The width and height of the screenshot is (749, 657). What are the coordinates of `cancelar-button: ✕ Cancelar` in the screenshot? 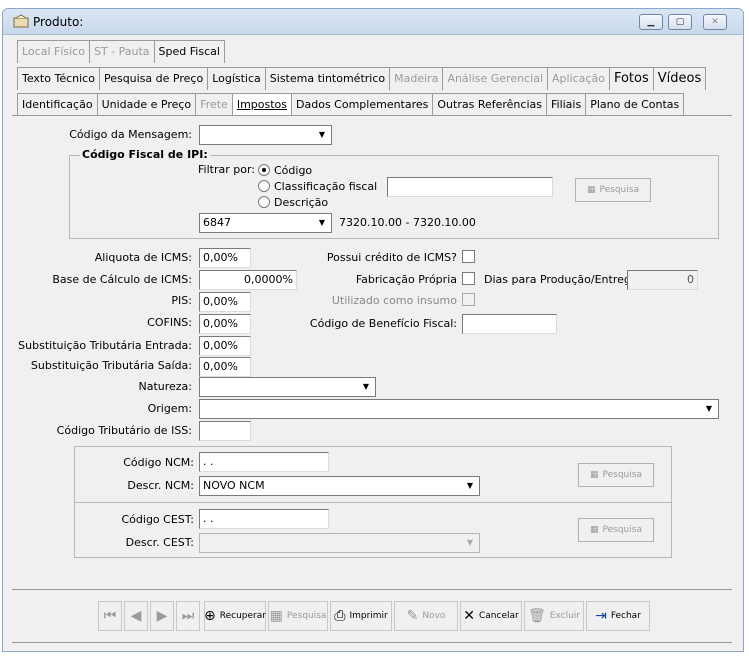 It's located at (491, 616).